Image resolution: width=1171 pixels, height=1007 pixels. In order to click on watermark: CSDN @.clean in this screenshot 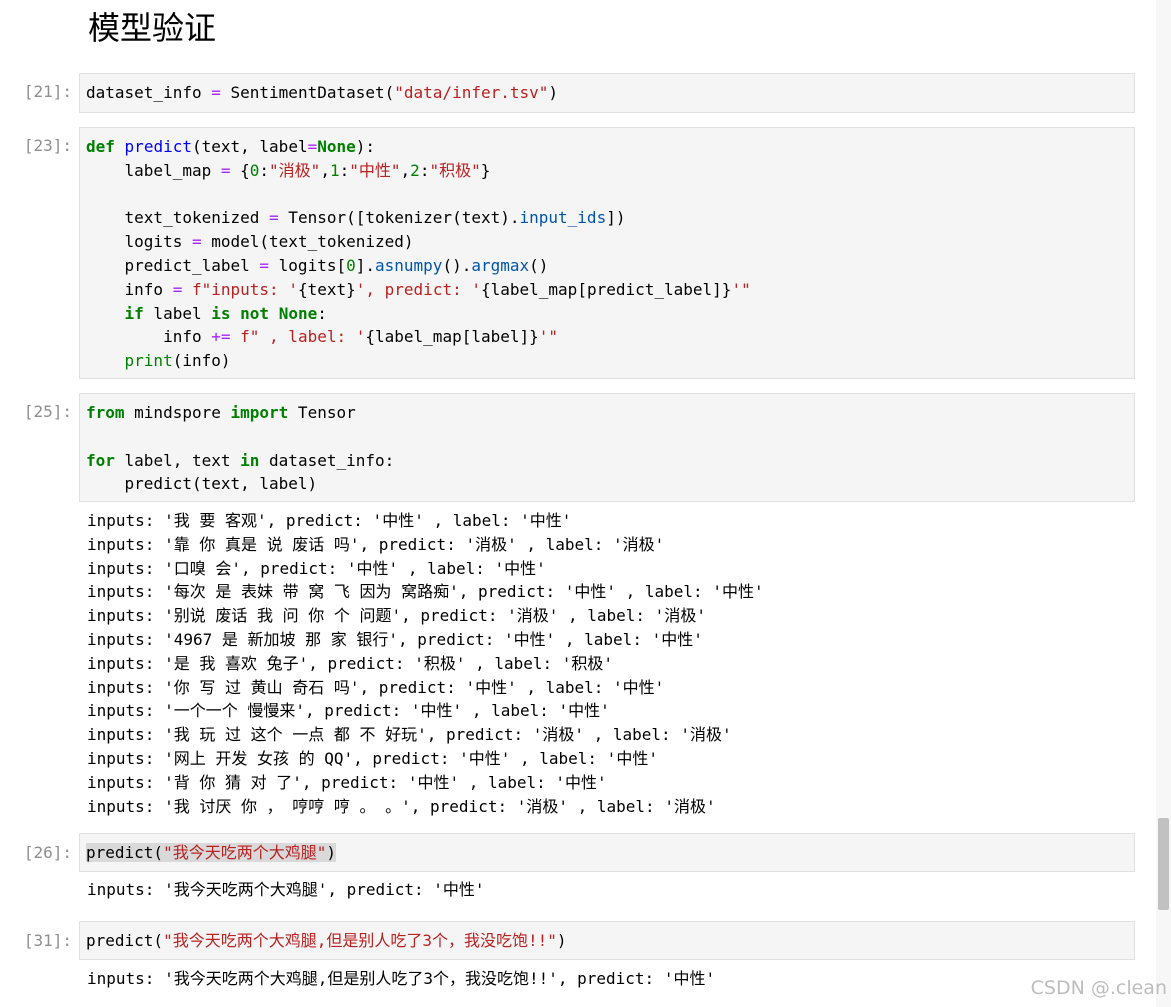, I will do `click(1098, 988)`.